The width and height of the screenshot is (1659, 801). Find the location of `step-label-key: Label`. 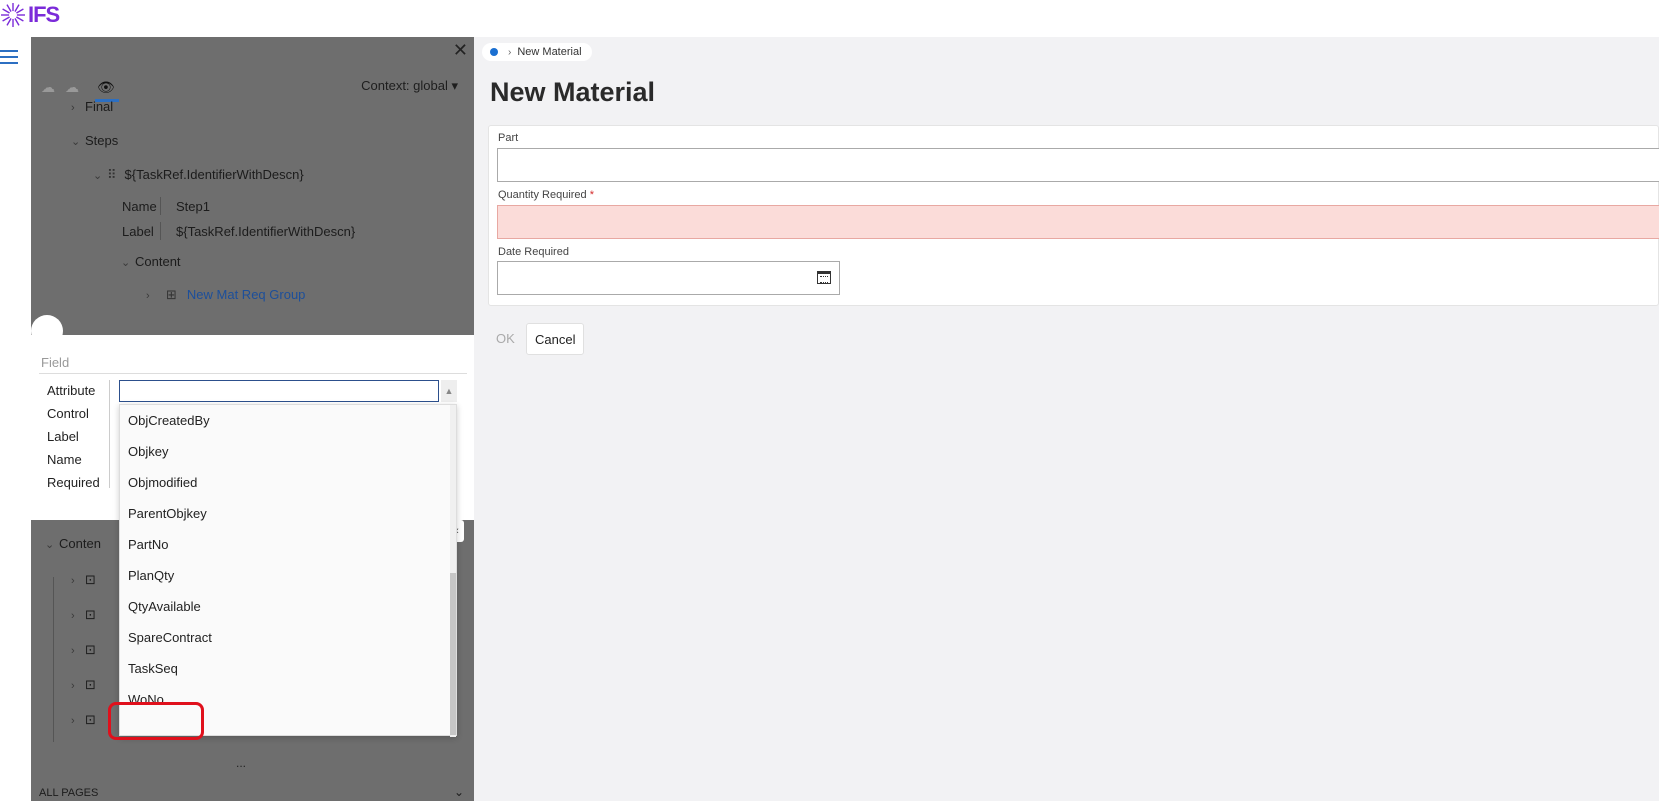

step-label-key: Label is located at coordinates (138, 231).